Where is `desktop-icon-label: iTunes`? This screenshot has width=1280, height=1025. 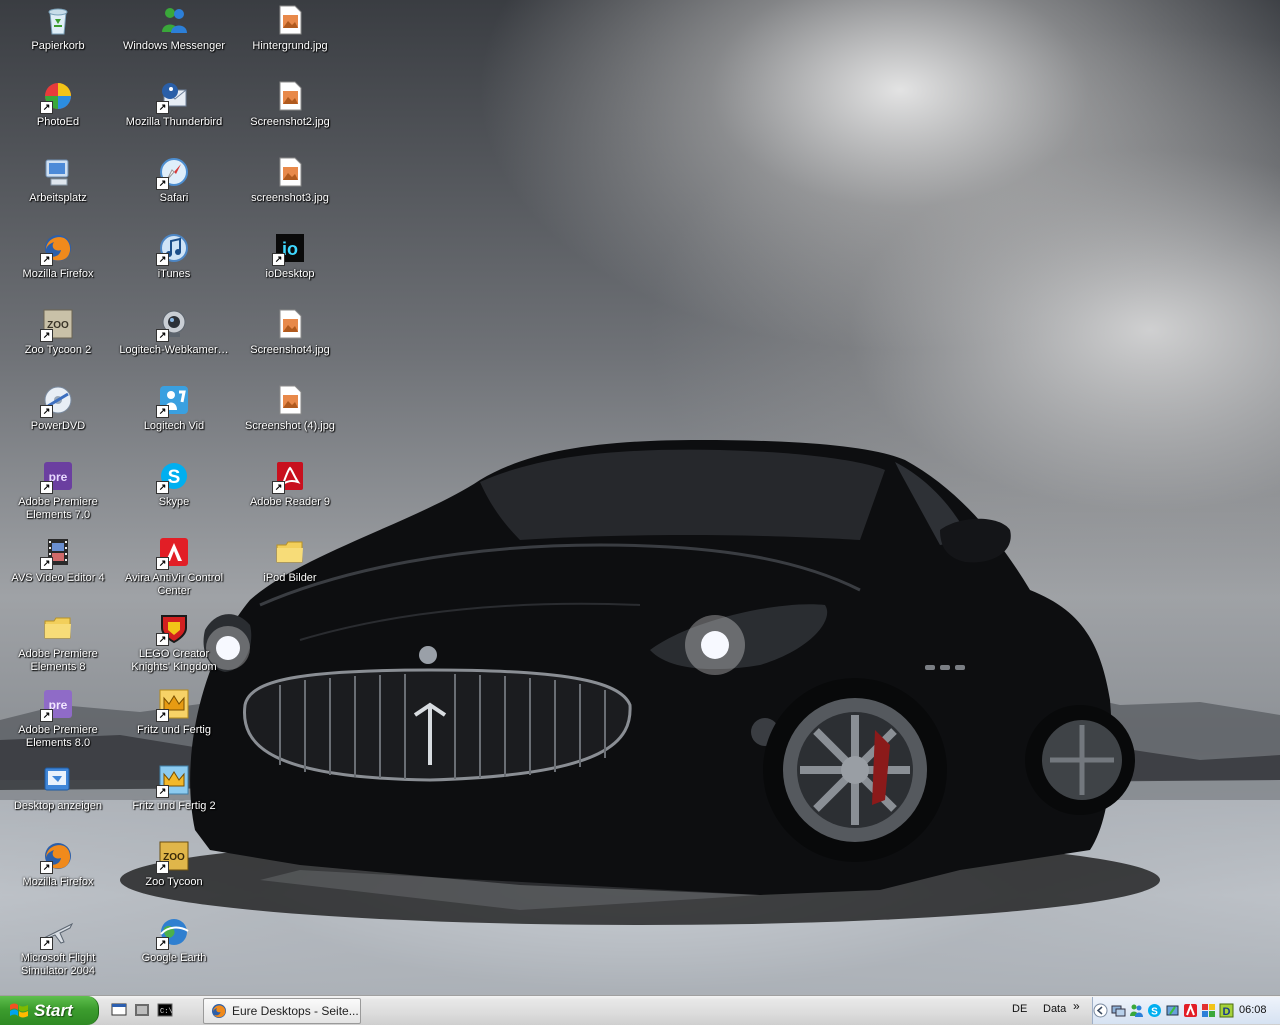
desktop-icon-label: iTunes is located at coordinates (174, 274).